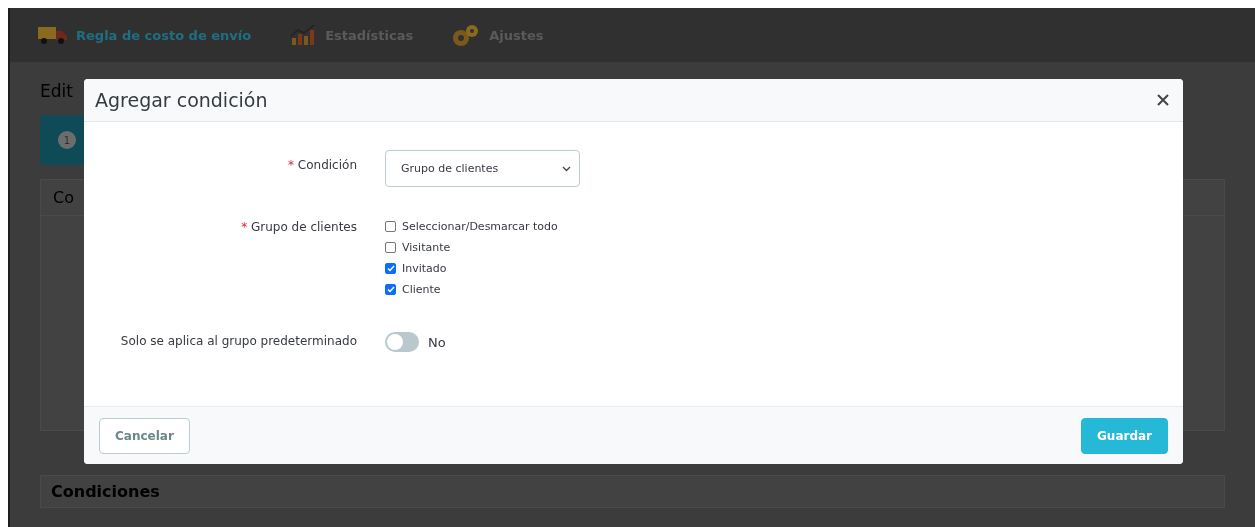 Image resolution: width=1255 pixels, height=527 pixels. I want to click on truck-icon, so click(53, 35).